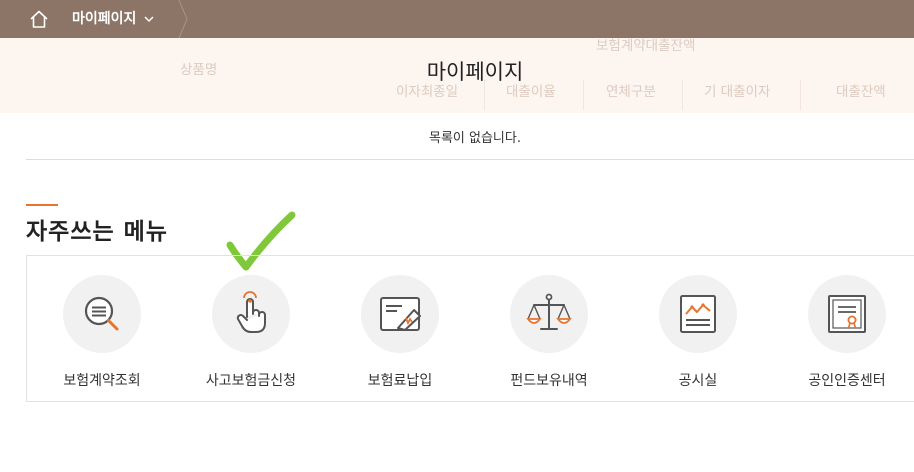 This screenshot has width=914, height=472. What do you see at coordinates (97, 232) in the screenshot?
I see `section-title: 자주쓰는 메뉴` at bounding box center [97, 232].